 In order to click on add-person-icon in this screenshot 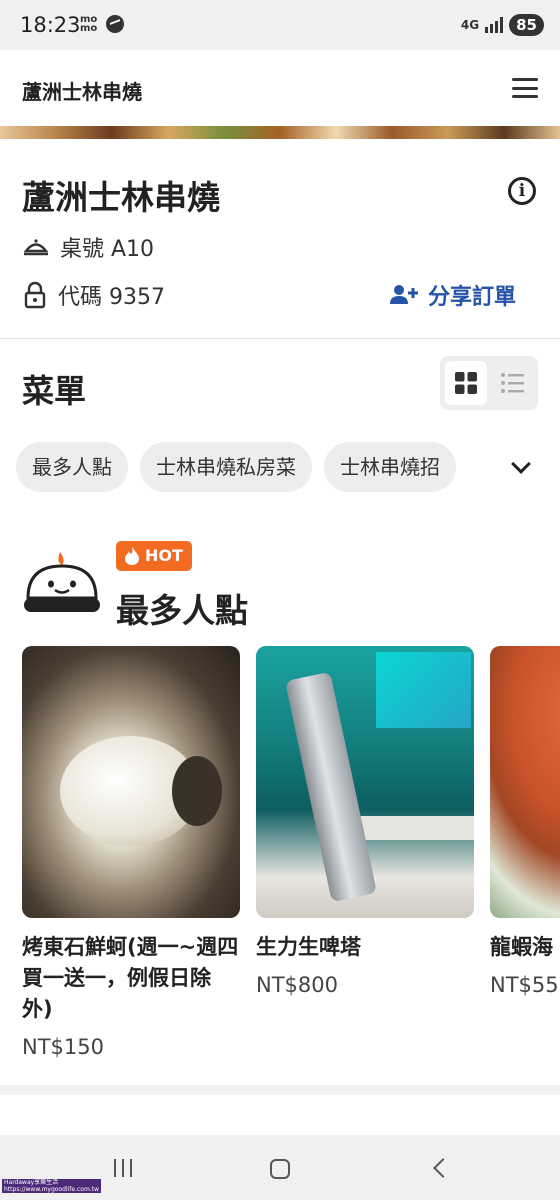, I will do `click(403, 294)`.